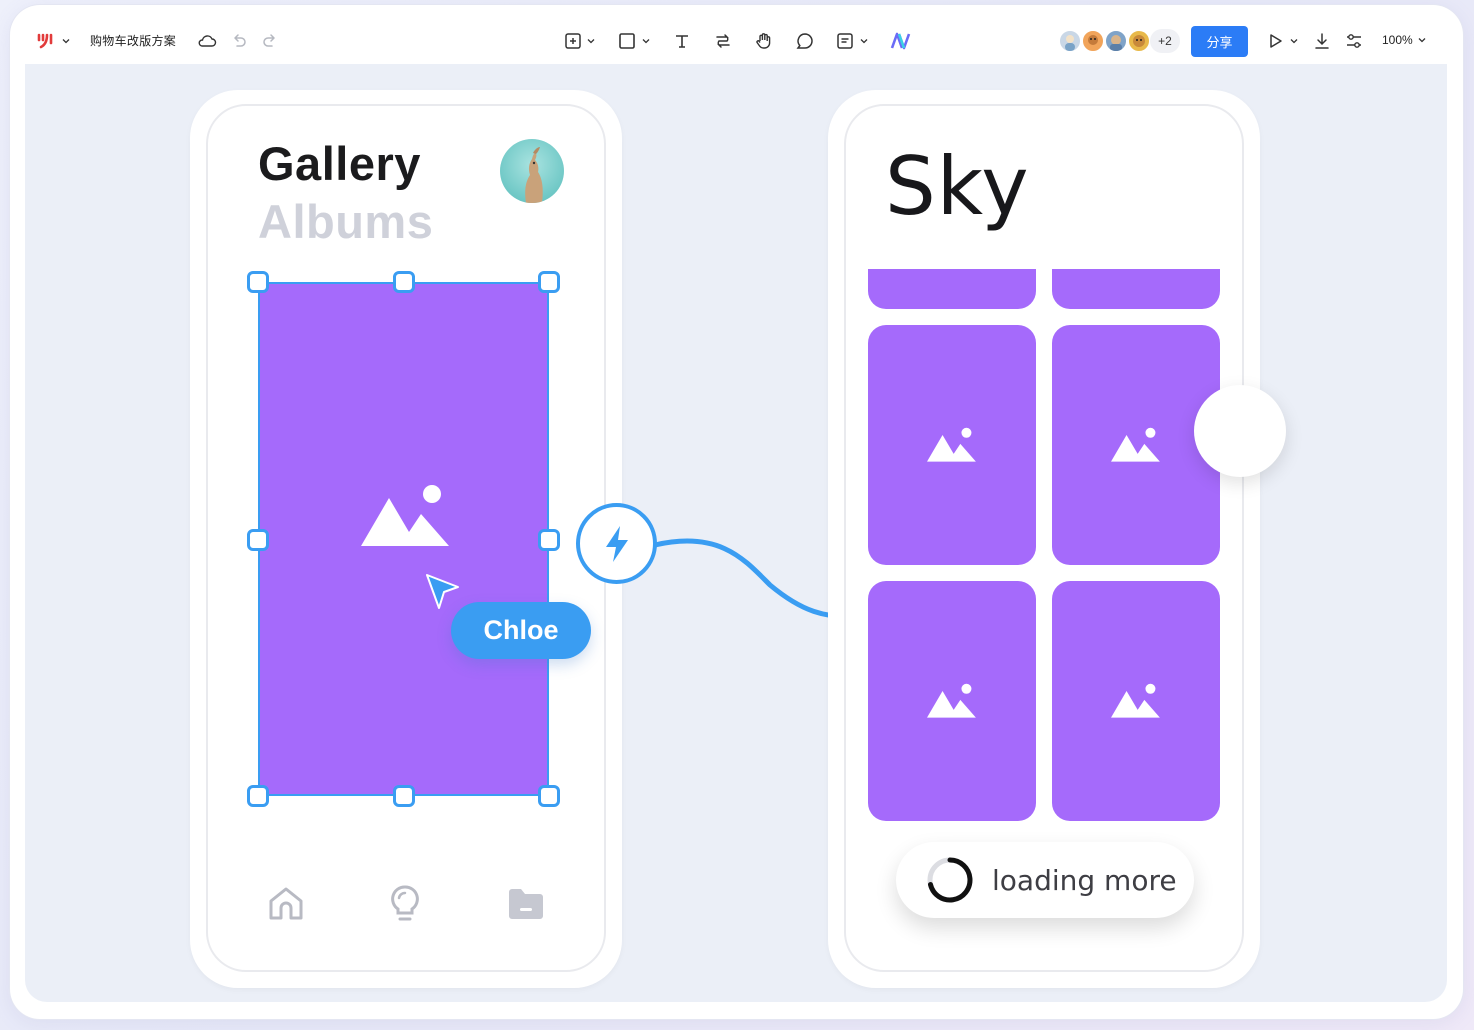 The height and width of the screenshot is (1030, 1474). Describe the element at coordinates (404, 282) in the screenshot. I see `resize-handle-top` at that location.